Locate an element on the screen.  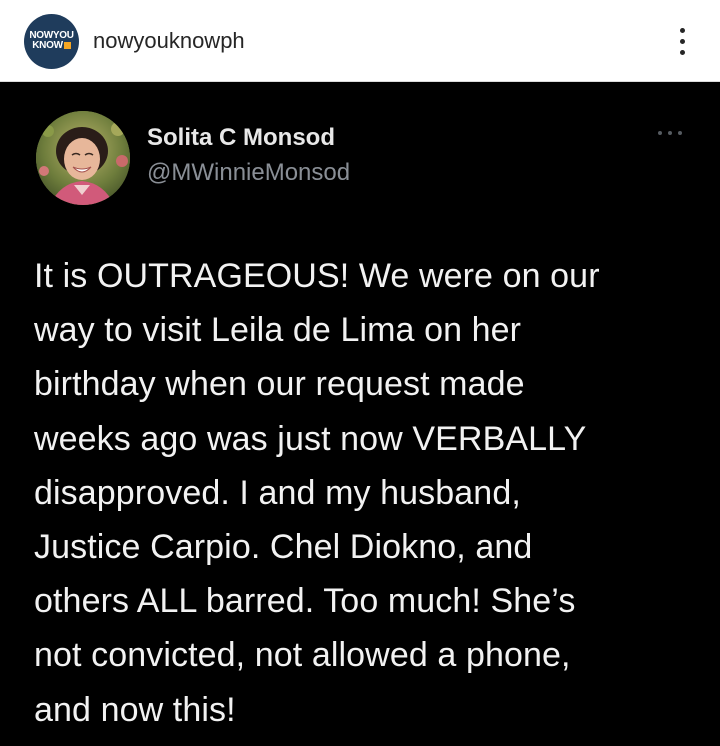
tweet-text-line: weeks ago was just now VERBALLY is located at coordinates (310, 438).